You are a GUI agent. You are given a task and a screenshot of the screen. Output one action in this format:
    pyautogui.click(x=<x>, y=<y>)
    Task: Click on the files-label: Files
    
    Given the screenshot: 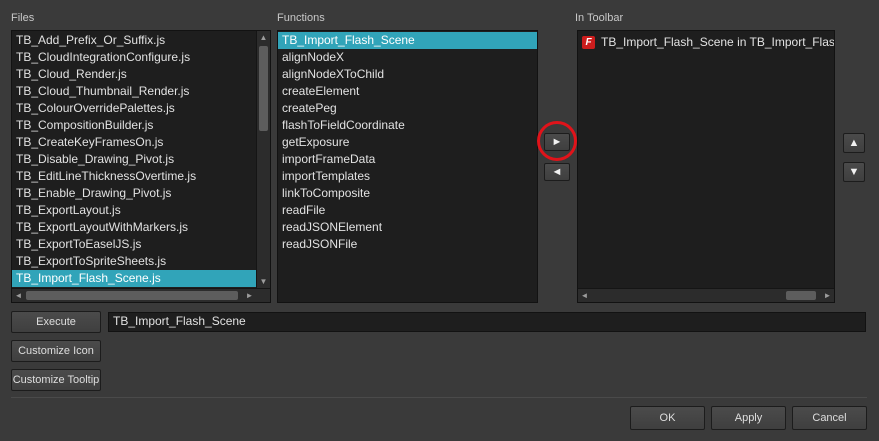 What is the action you would take?
    pyautogui.click(x=23, y=18)
    